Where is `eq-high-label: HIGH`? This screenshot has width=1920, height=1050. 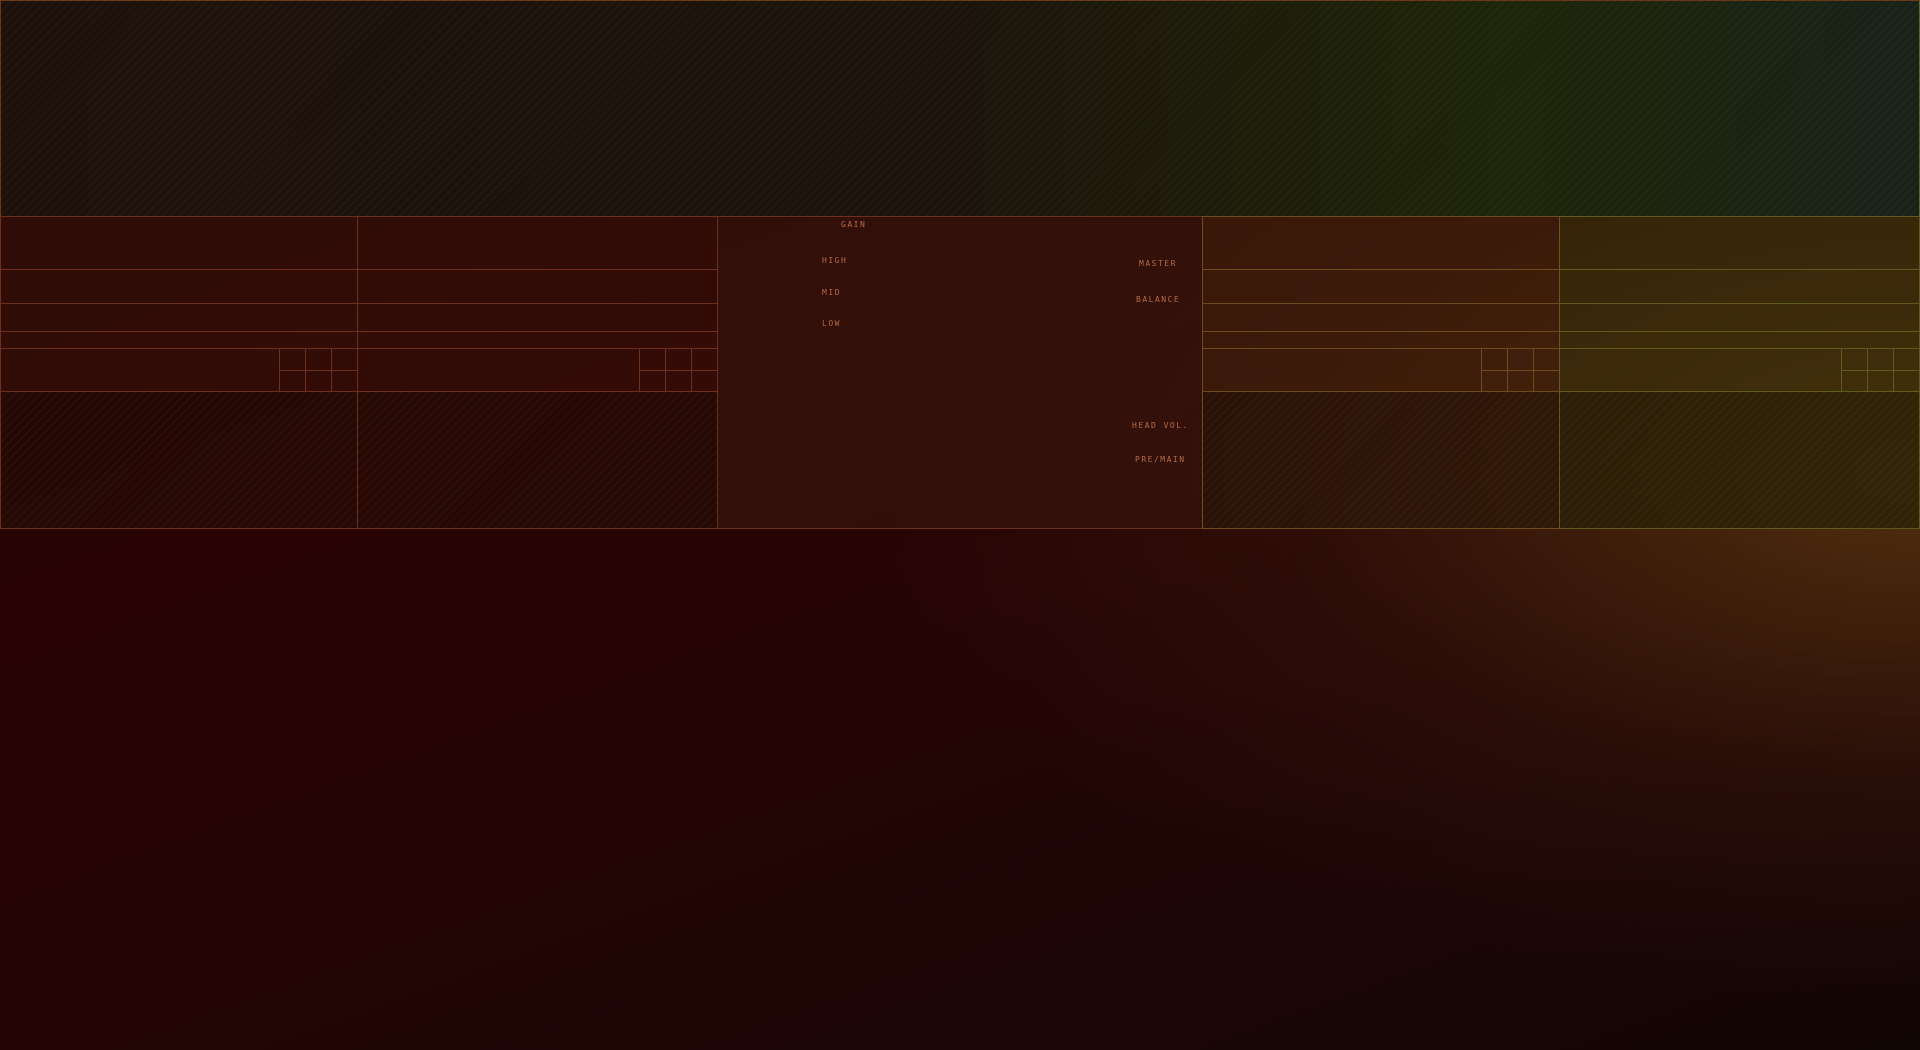 eq-high-label: HIGH is located at coordinates (835, 260).